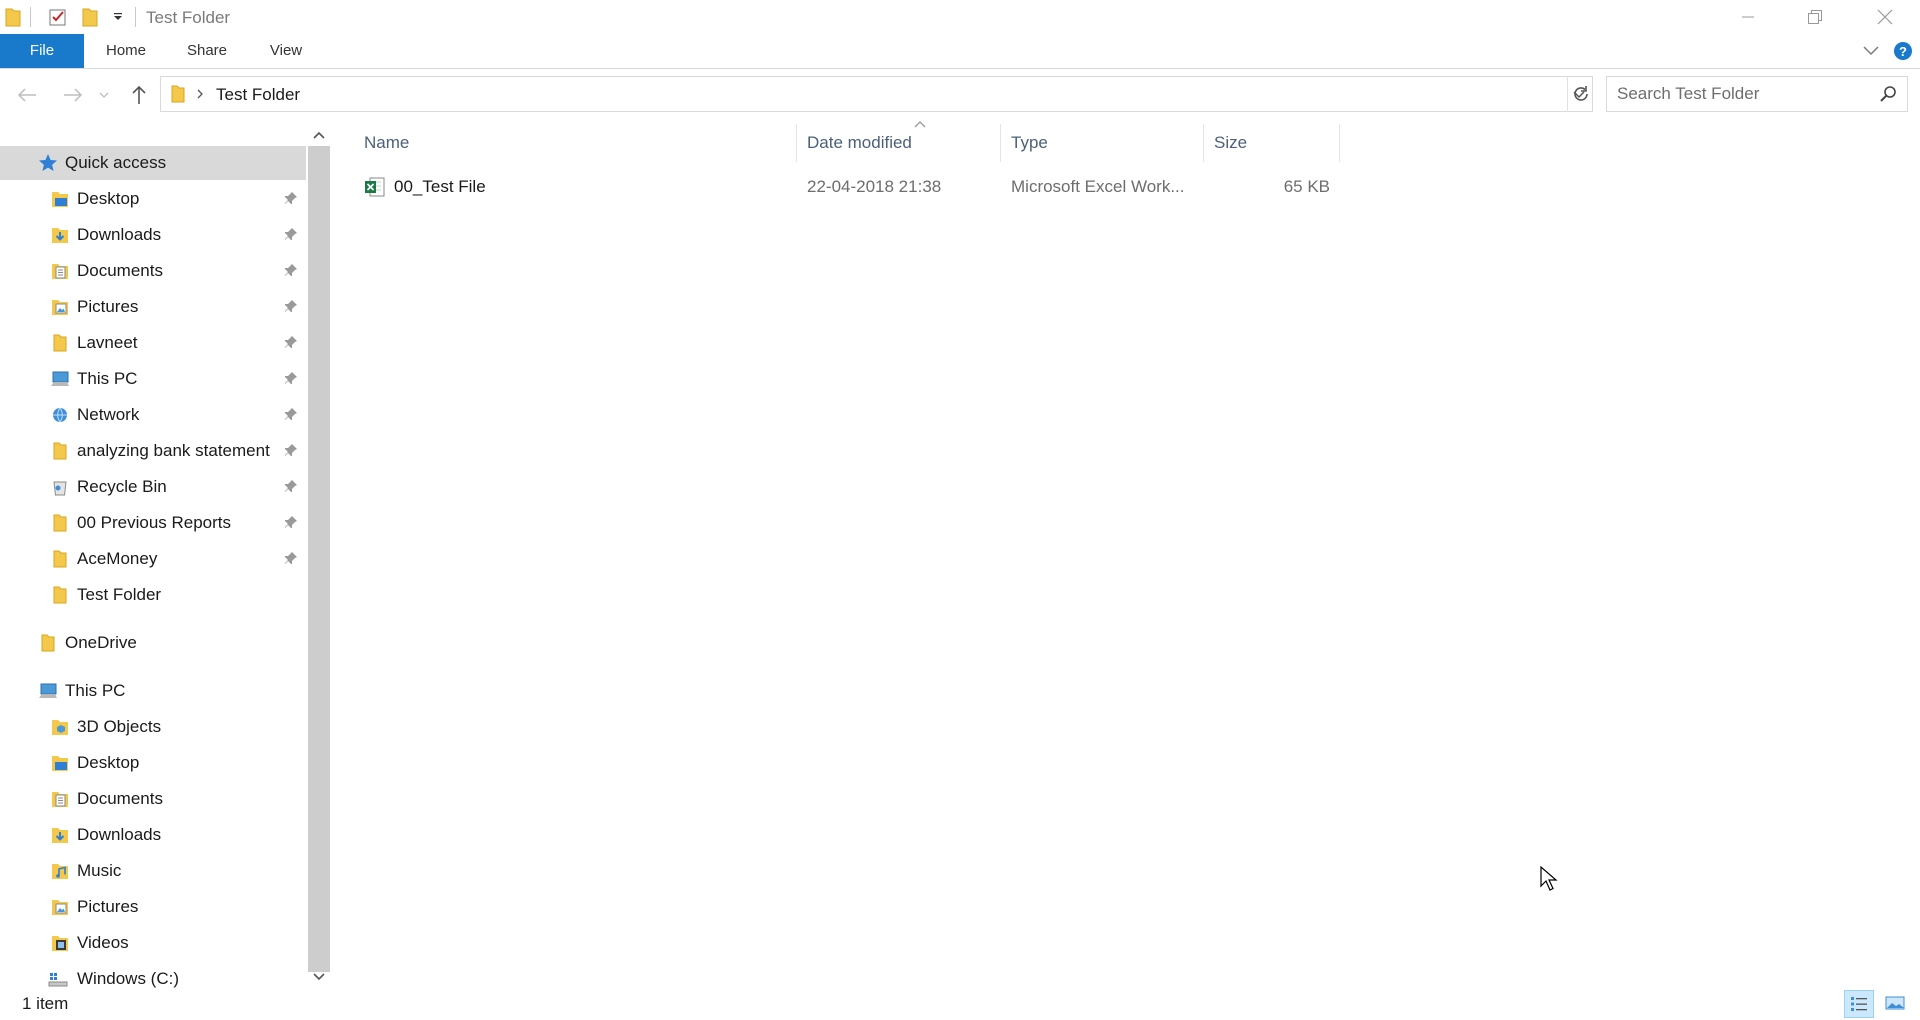 The width and height of the screenshot is (1920, 1020). Describe the element at coordinates (58, 17) in the screenshot. I see `properties-icon` at that location.